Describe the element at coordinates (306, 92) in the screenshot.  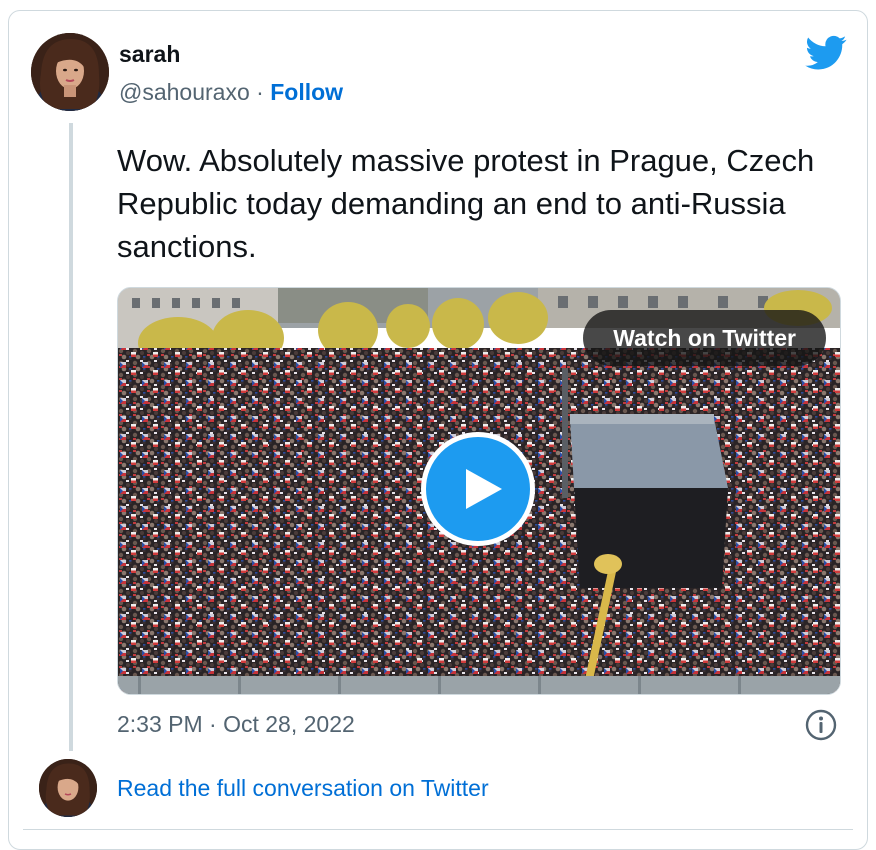
I see `follow-button: Follow` at that location.